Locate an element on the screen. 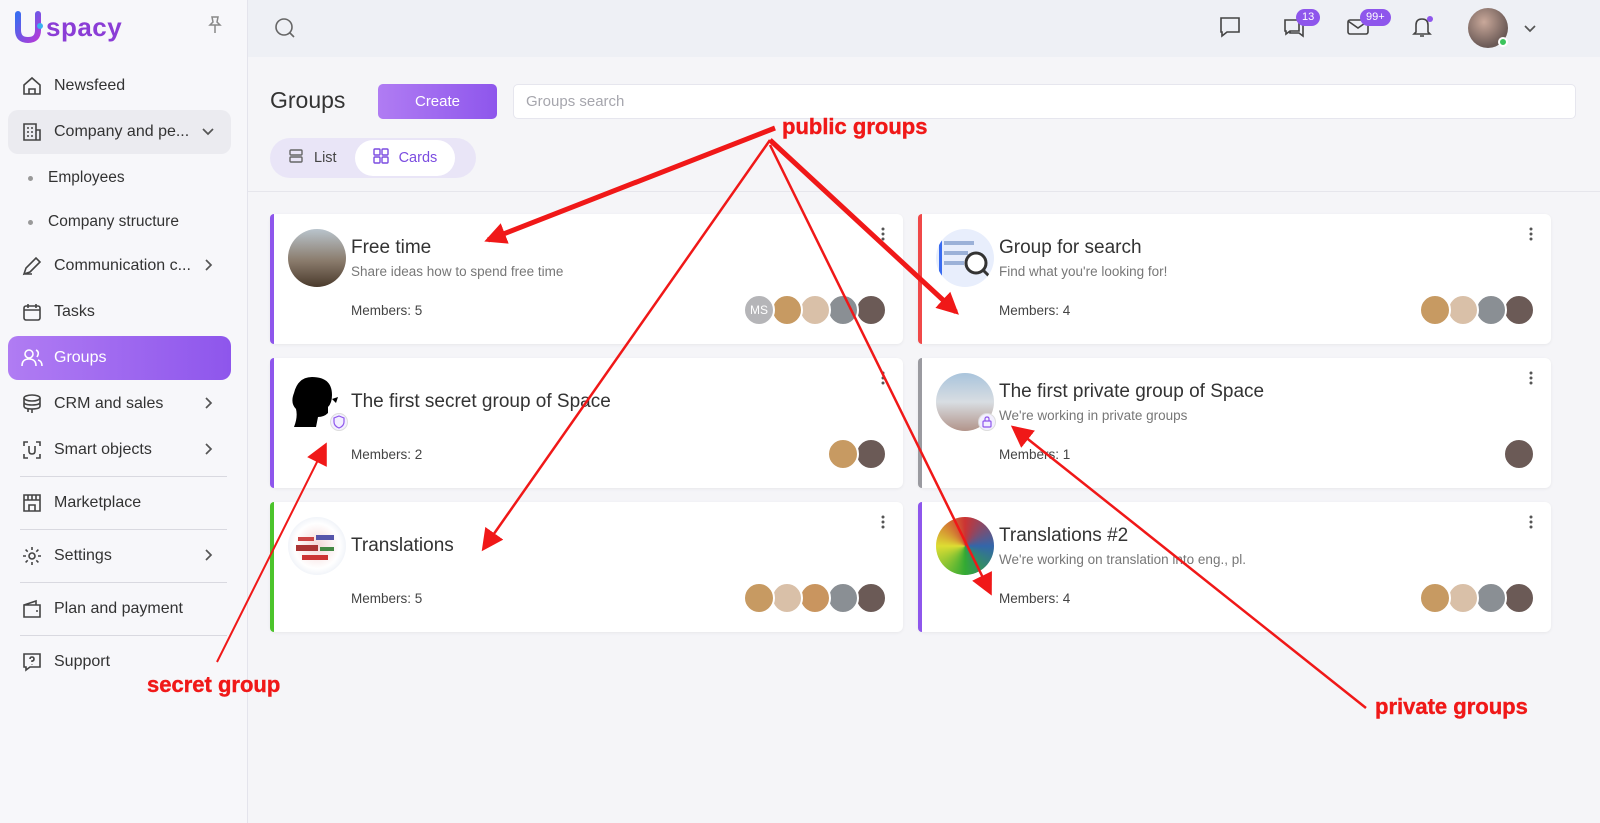 Image resolution: width=1600 pixels, height=823 pixels. grid-icon is located at coordinates (380, 158).